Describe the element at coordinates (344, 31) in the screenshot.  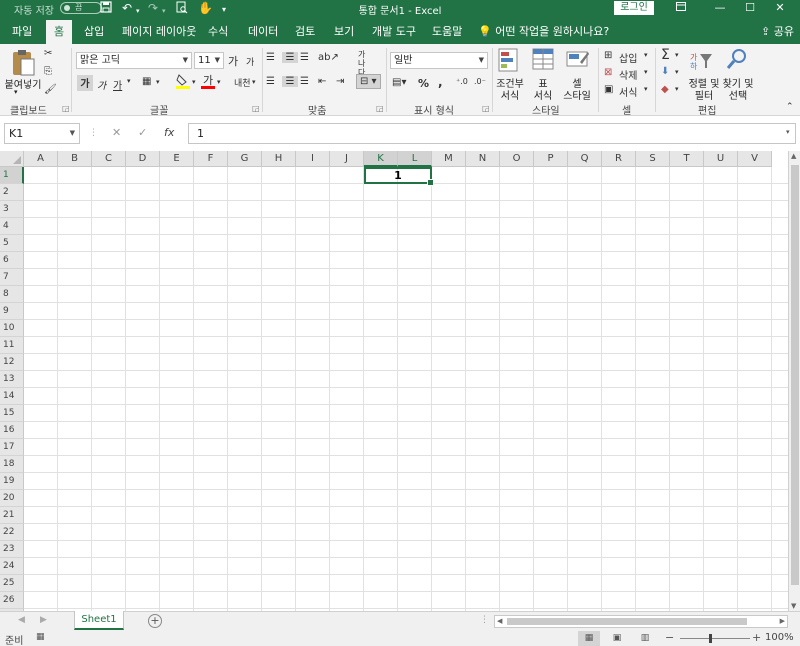
I see `tab-view: 보기` at that location.